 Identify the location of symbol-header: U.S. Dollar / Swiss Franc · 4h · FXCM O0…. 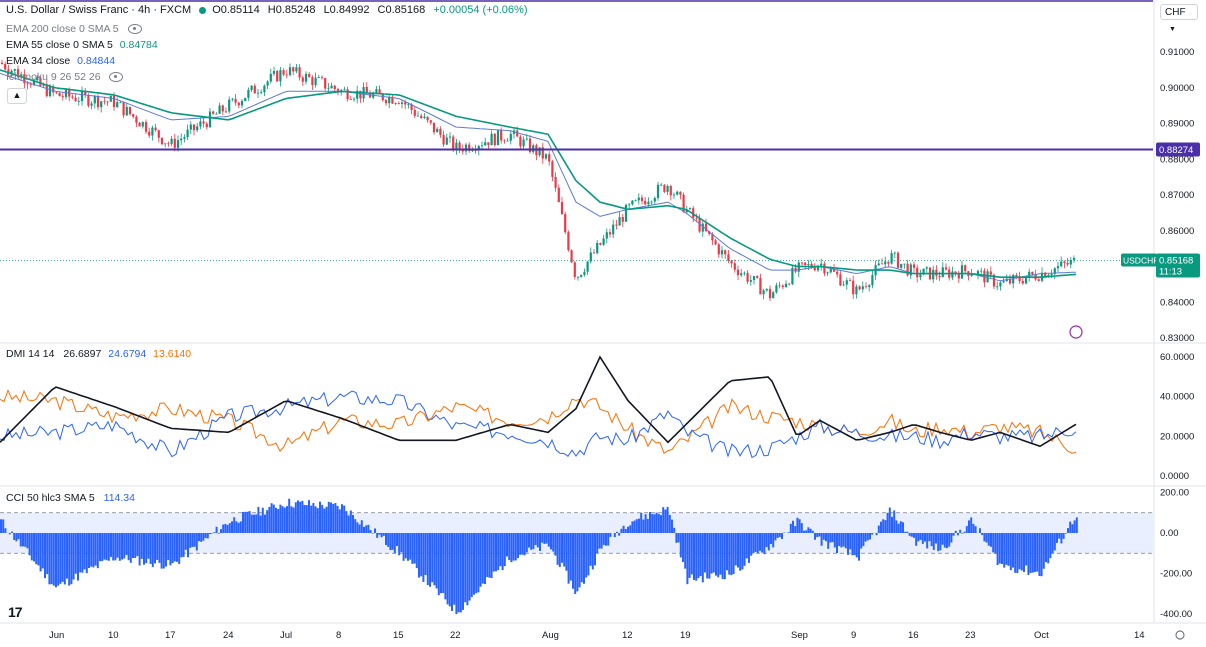
(269, 10).